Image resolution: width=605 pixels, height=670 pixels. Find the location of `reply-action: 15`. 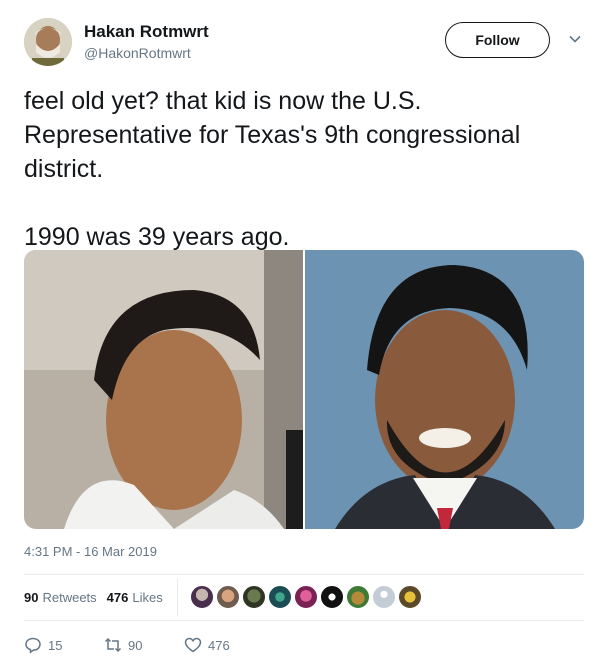

reply-action: 15 is located at coordinates (64, 645).